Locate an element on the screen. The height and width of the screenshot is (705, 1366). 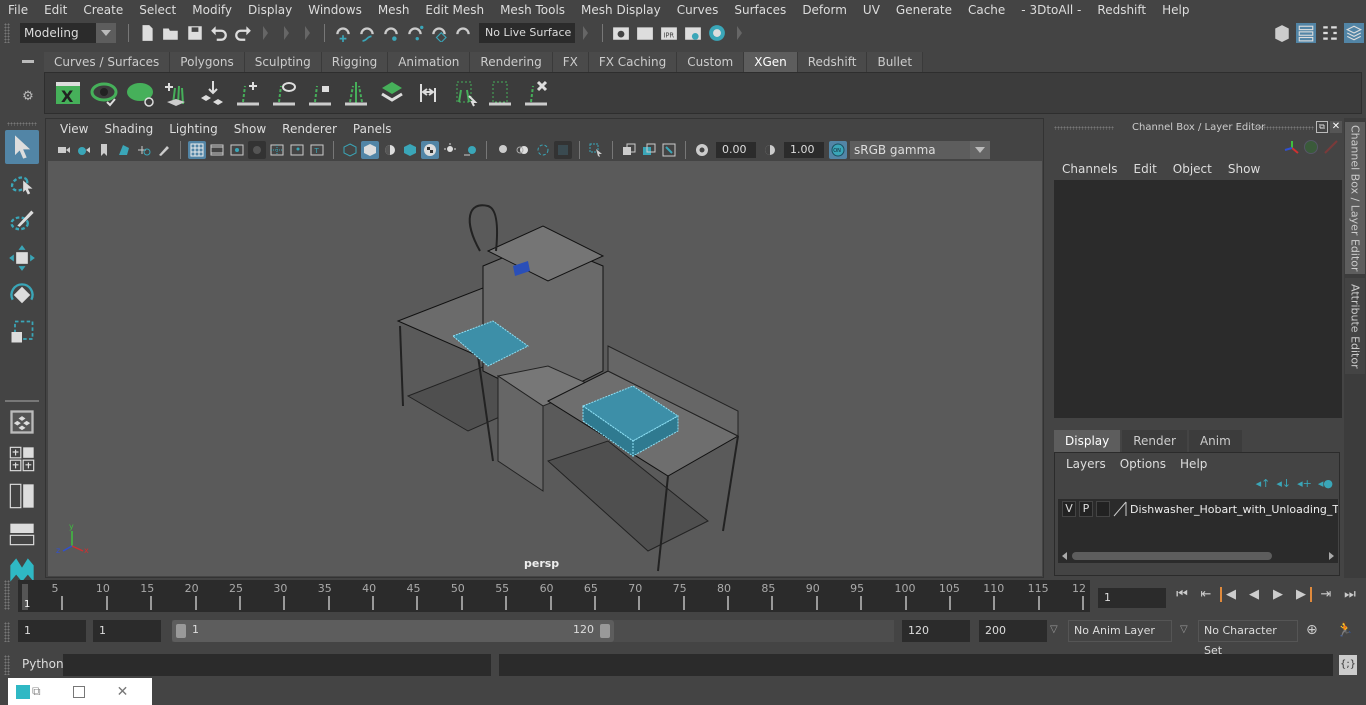
shelf-tab-xgen: XGen is located at coordinates (771, 62).